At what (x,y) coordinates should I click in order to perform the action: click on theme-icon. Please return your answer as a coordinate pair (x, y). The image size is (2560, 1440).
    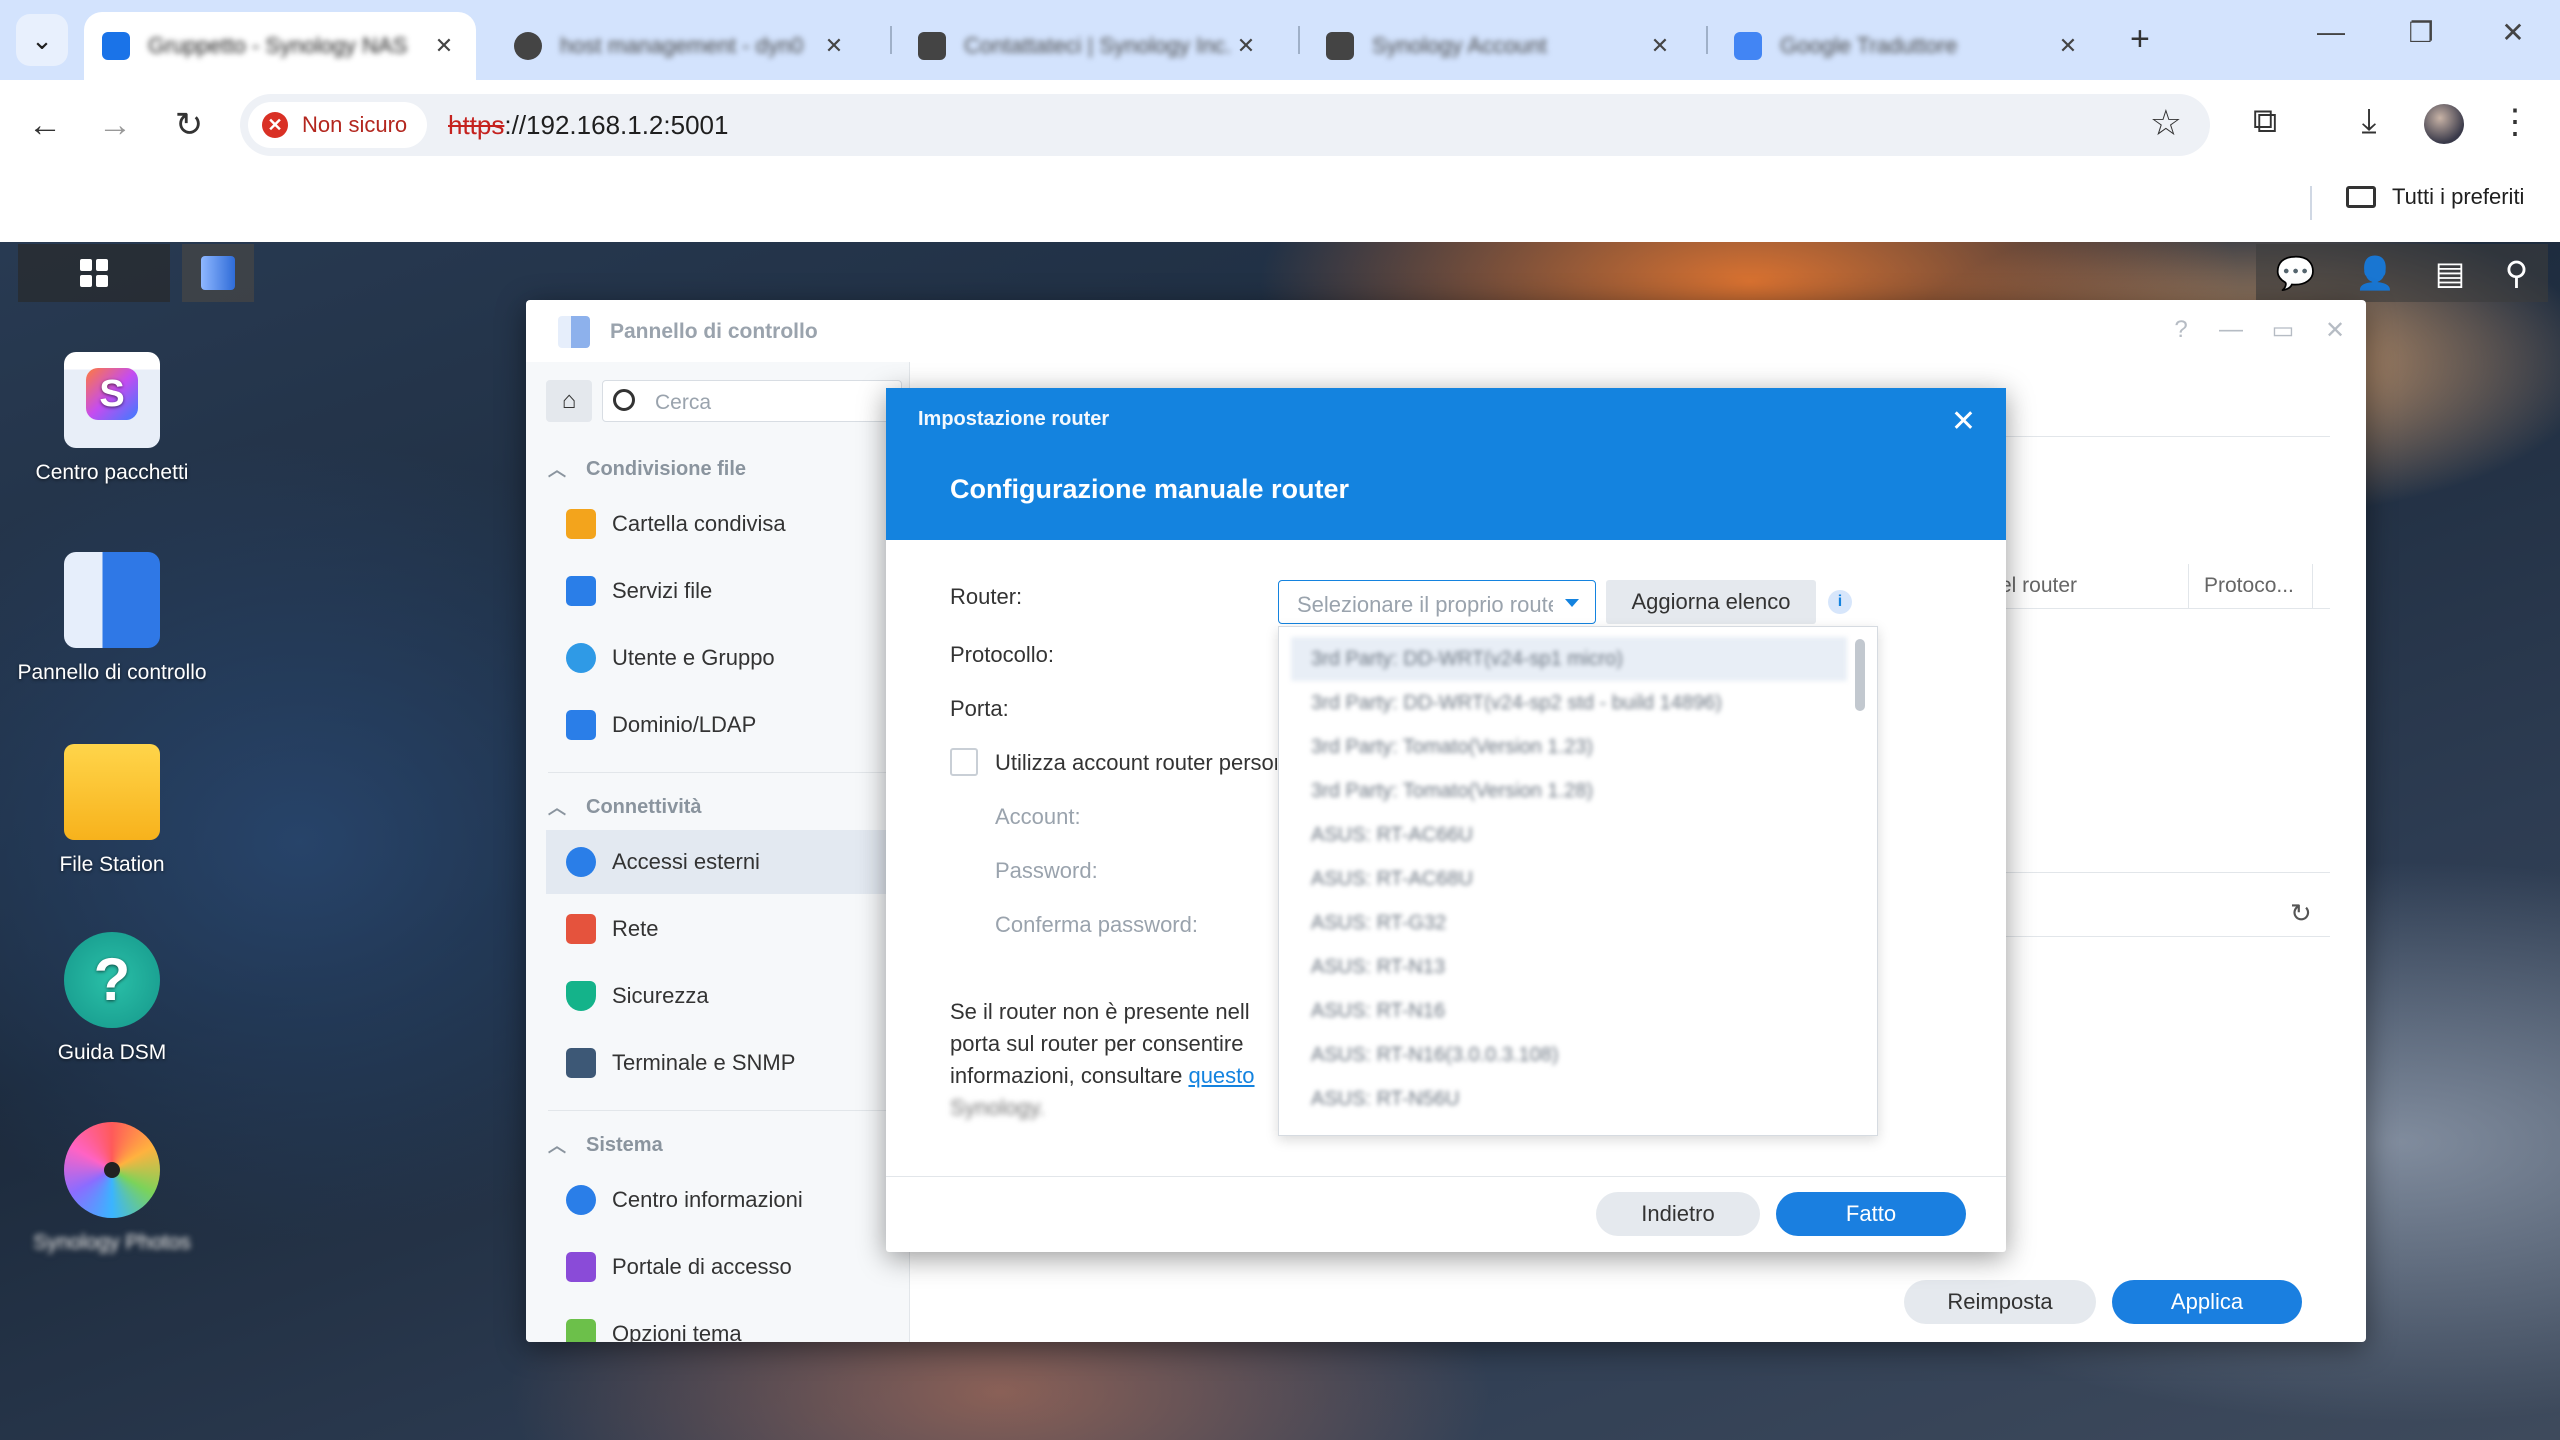
    Looking at the image, I should click on (581, 1330).